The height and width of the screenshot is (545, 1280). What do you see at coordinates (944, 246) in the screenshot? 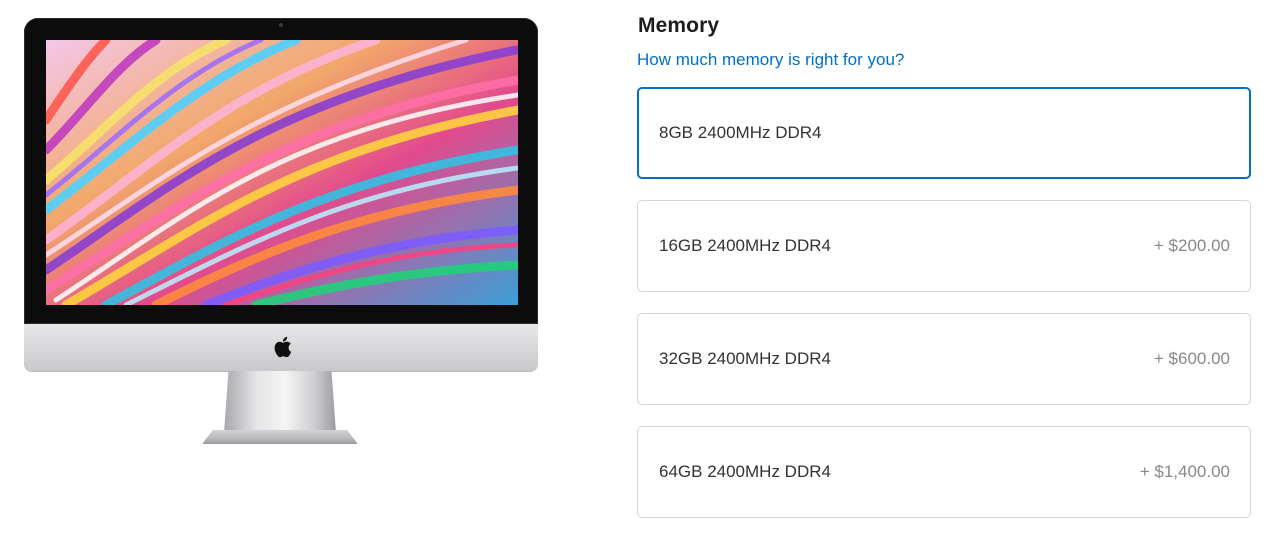
I see `memory-option-16gb: 16GB 2400MHz DDR4 + $200.00` at bounding box center [944, 246].